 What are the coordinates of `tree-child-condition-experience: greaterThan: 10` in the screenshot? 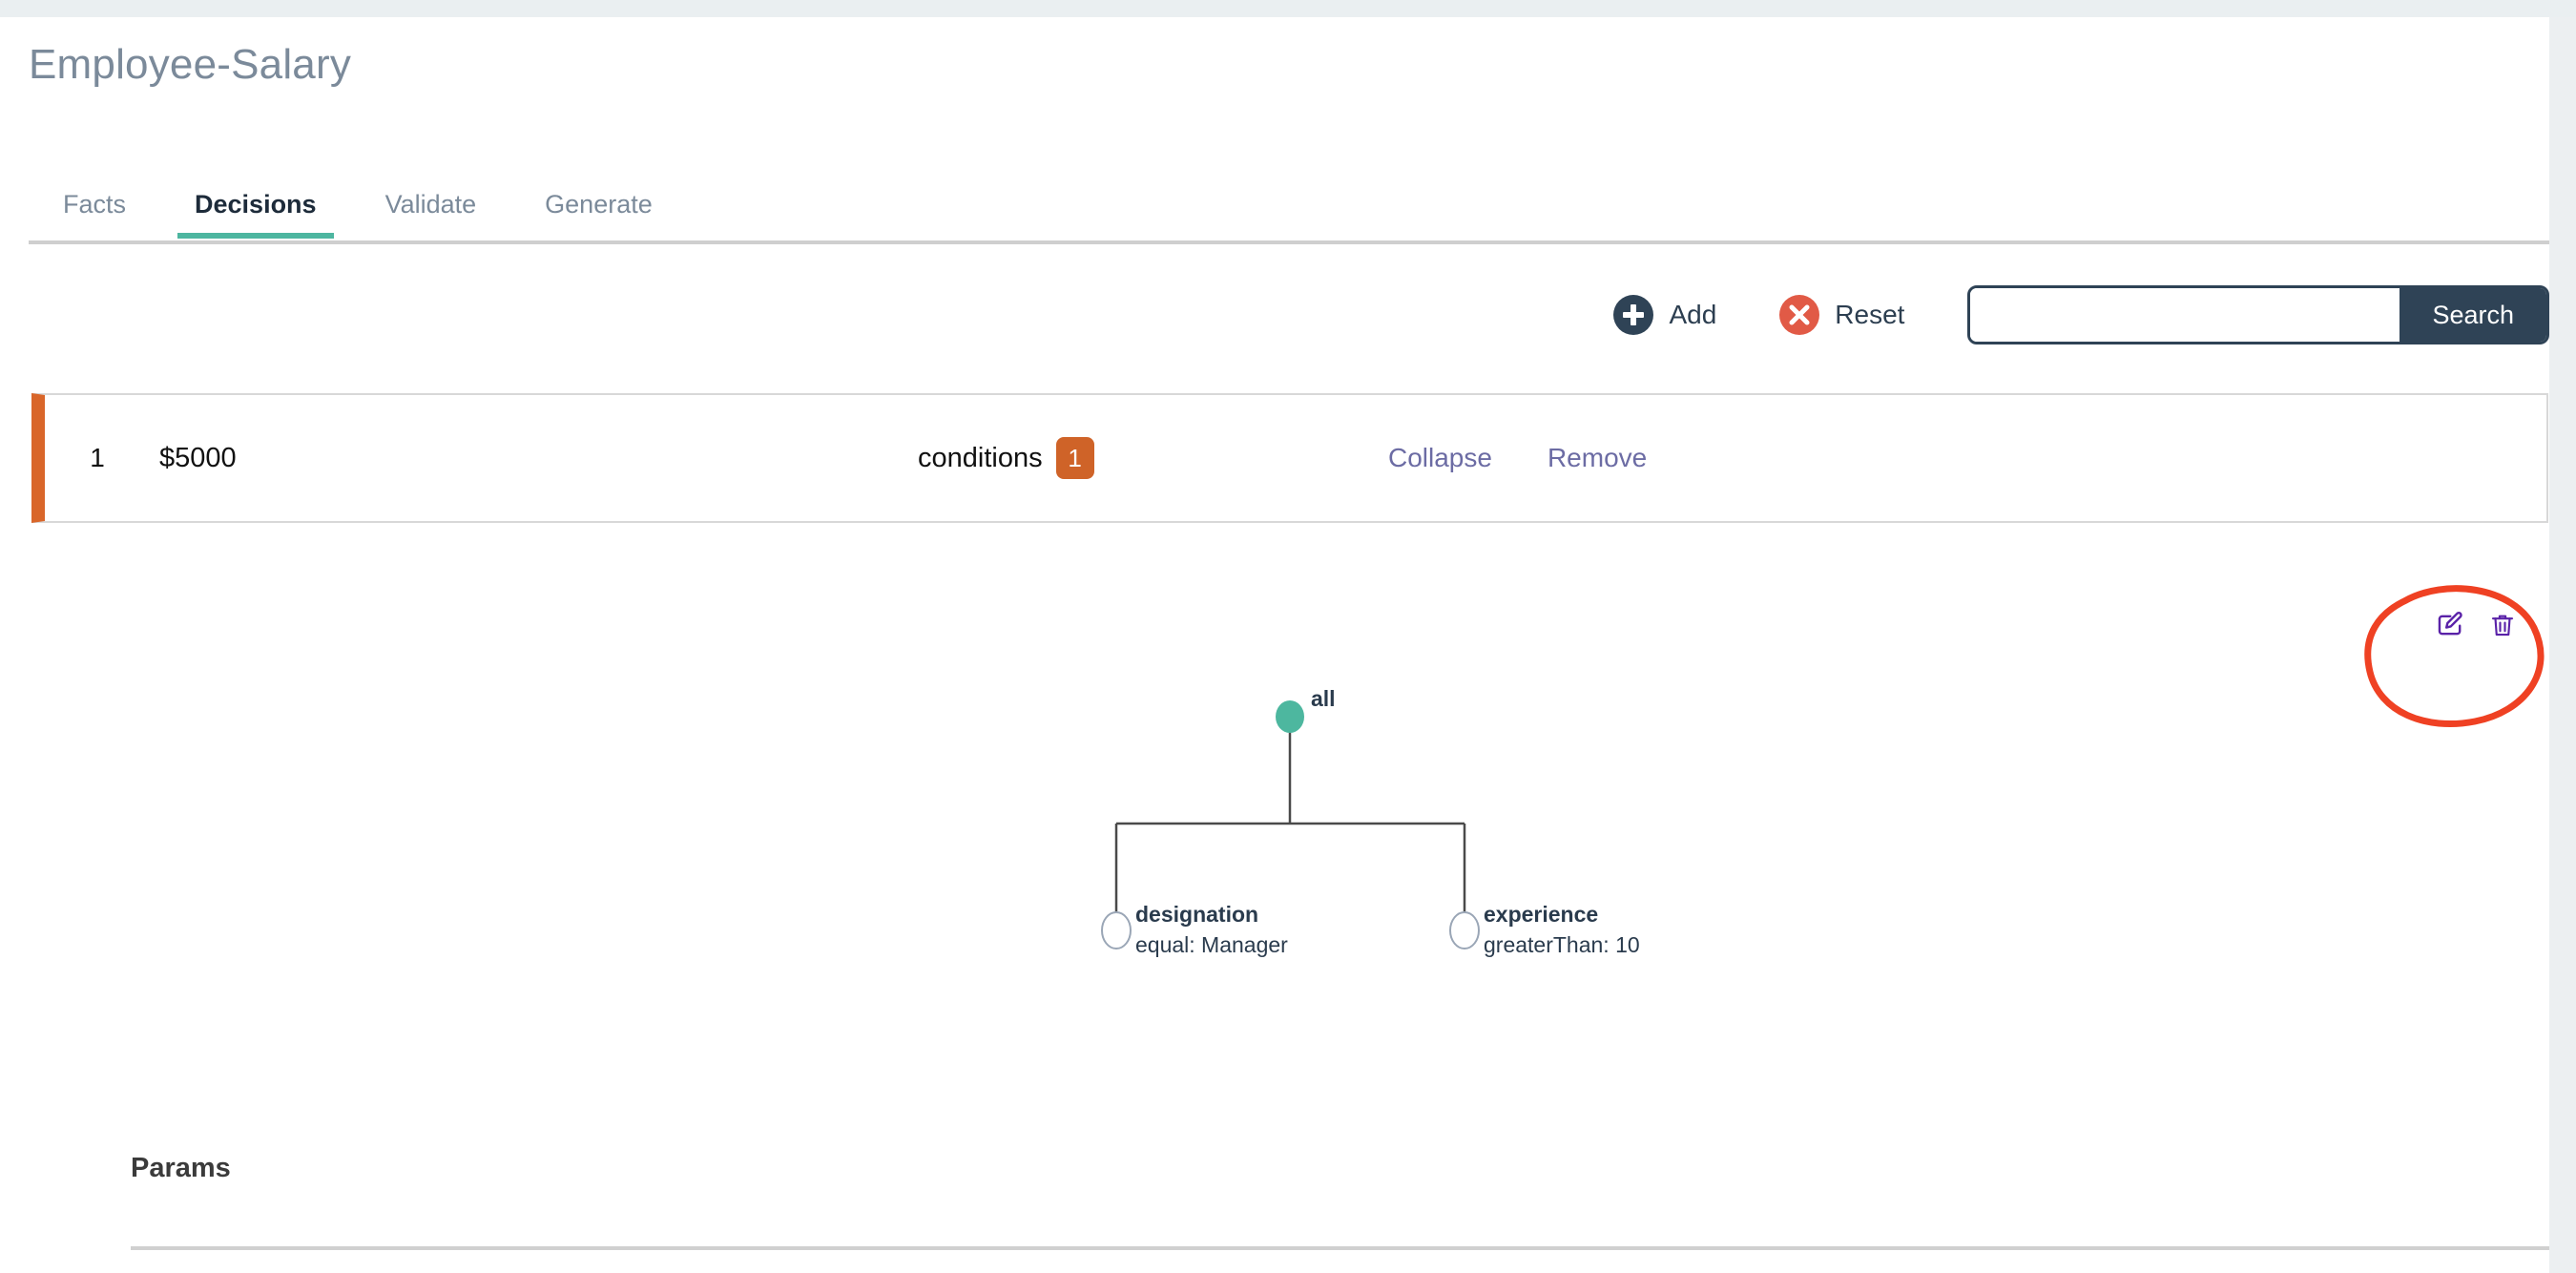 It's located at (1562, 944).